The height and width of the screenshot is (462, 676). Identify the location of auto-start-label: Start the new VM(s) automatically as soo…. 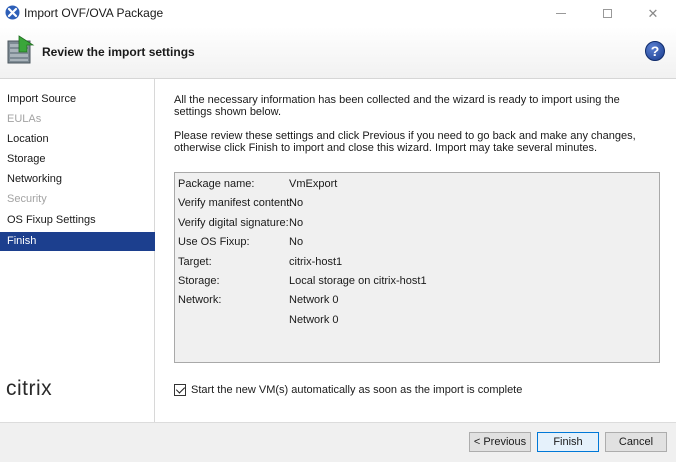
(357, 390).